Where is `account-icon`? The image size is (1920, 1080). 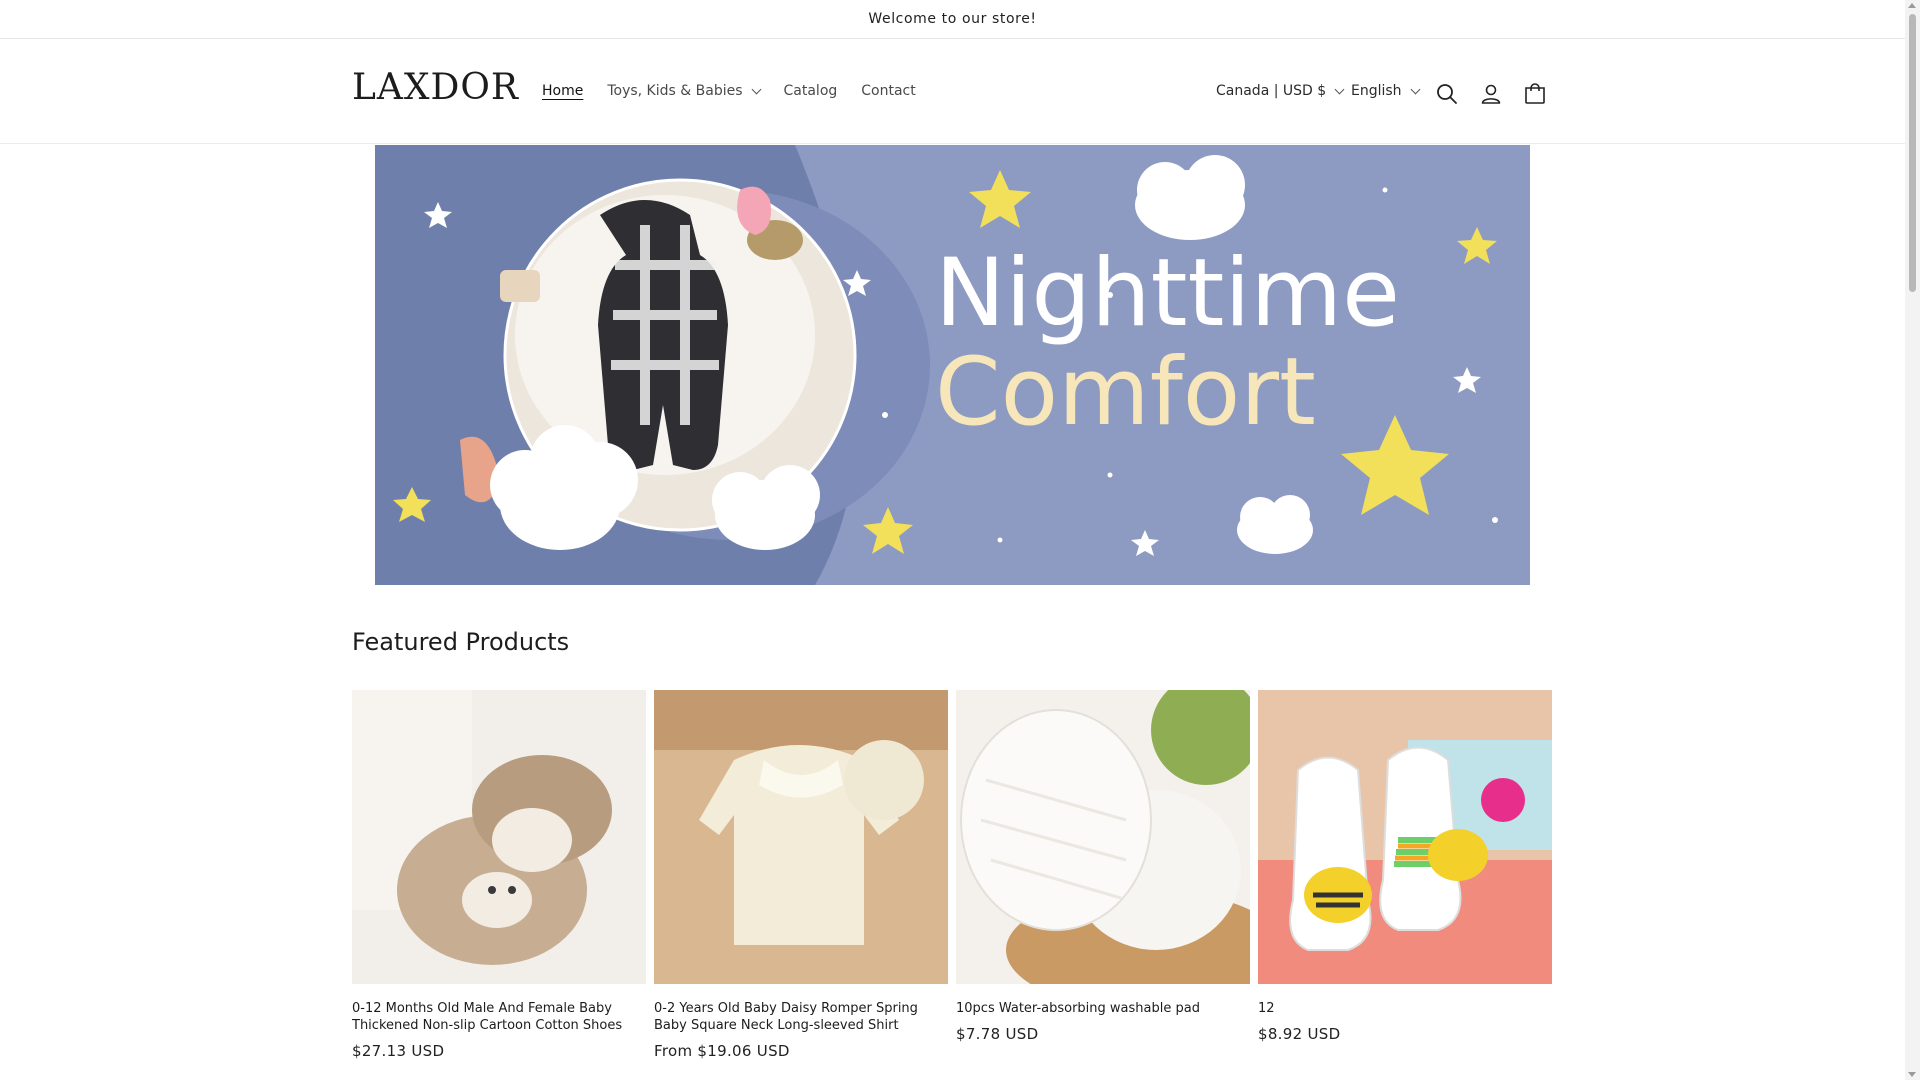 account-icon is located at coordinates (1491, 94).